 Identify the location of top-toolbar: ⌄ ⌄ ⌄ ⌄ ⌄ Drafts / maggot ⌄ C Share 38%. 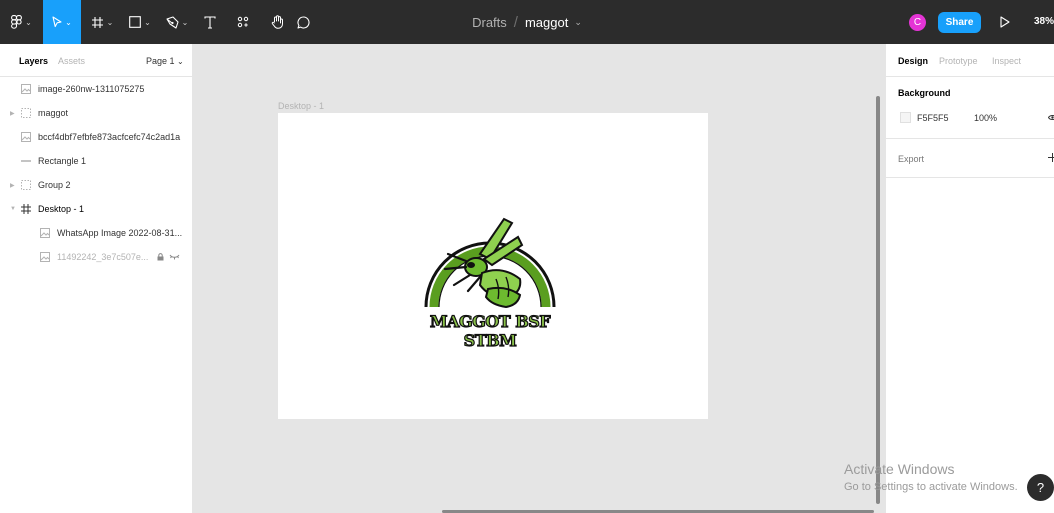
(527, 22).